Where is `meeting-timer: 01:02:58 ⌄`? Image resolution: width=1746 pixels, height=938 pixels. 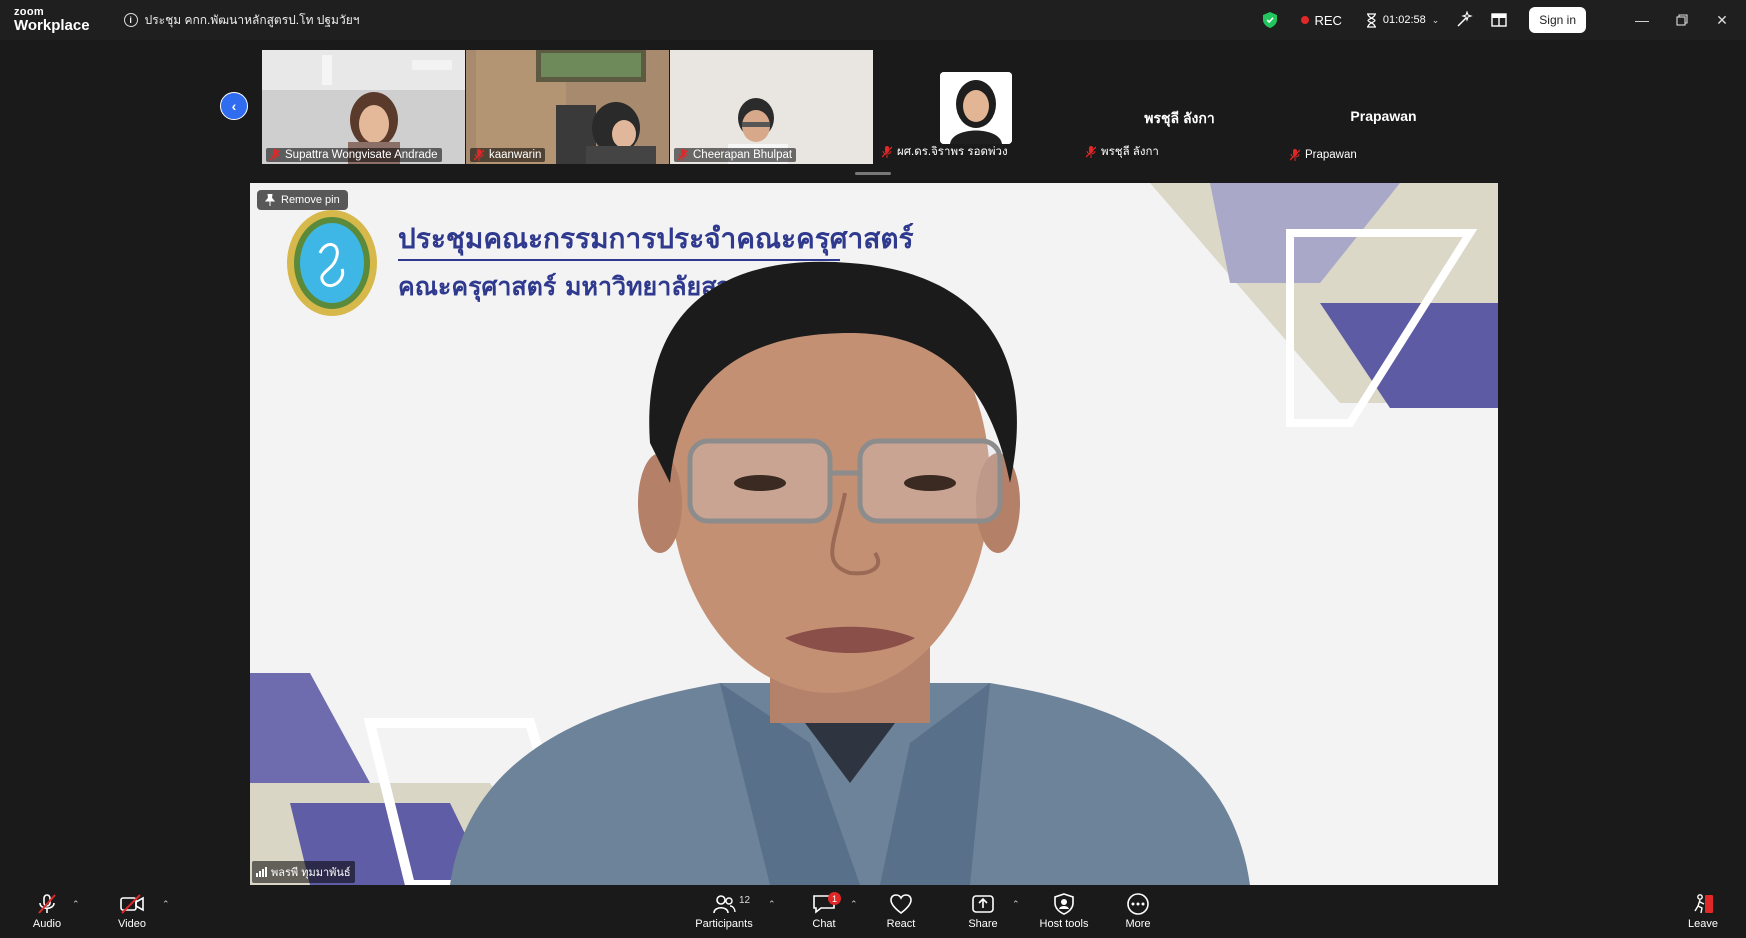
meeting-timer: 01:02:58 ⌄ is located at coordinates (1403, 20).